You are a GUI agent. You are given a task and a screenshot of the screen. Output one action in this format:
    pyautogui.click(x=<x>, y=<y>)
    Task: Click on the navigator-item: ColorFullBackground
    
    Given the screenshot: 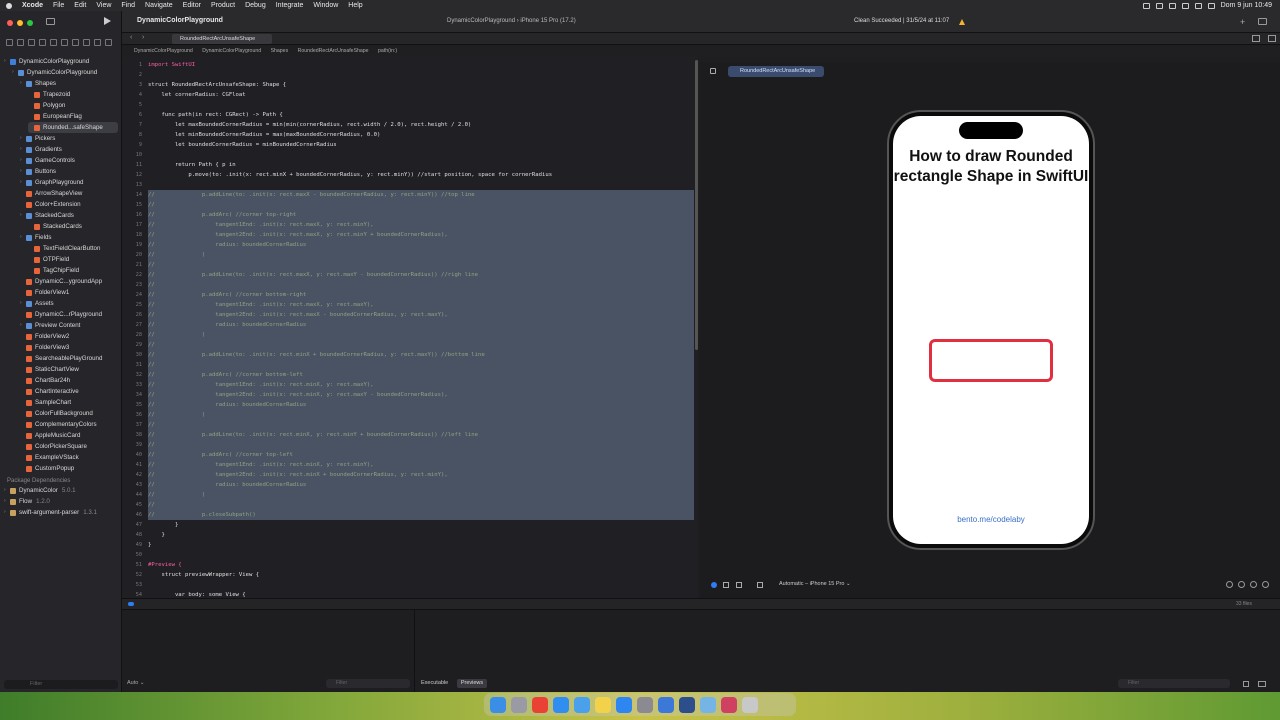 What is the action you would take?
    pyautogui.click(x=69, y=413)
    